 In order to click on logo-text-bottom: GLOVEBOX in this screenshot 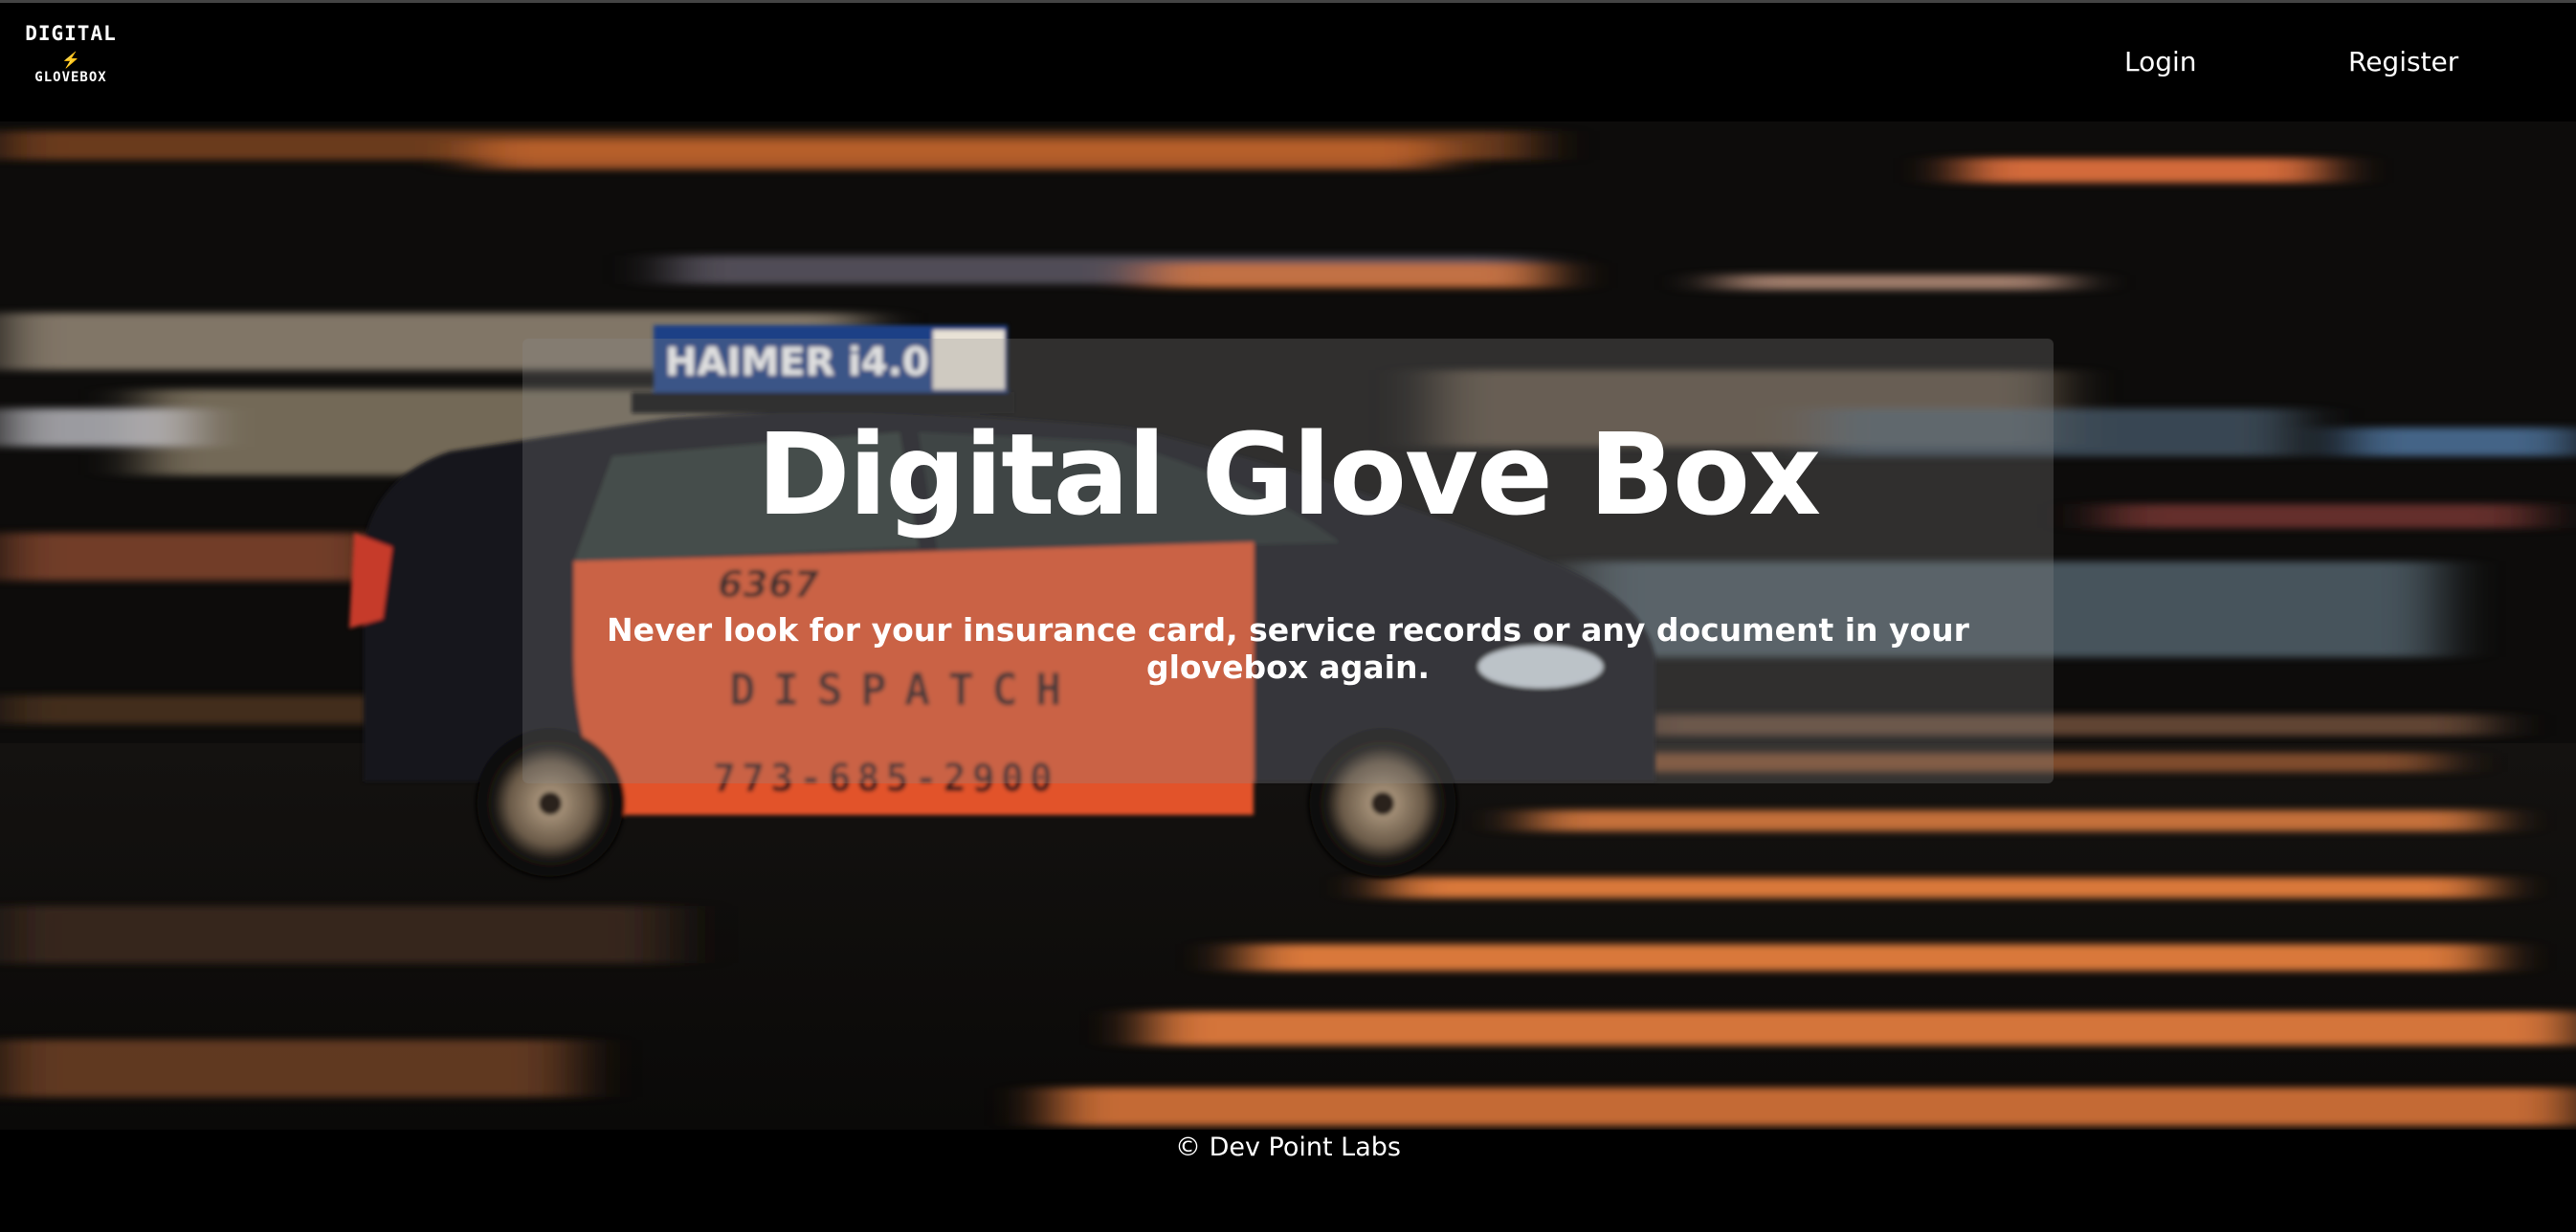, I will do `click(70, 77)`.